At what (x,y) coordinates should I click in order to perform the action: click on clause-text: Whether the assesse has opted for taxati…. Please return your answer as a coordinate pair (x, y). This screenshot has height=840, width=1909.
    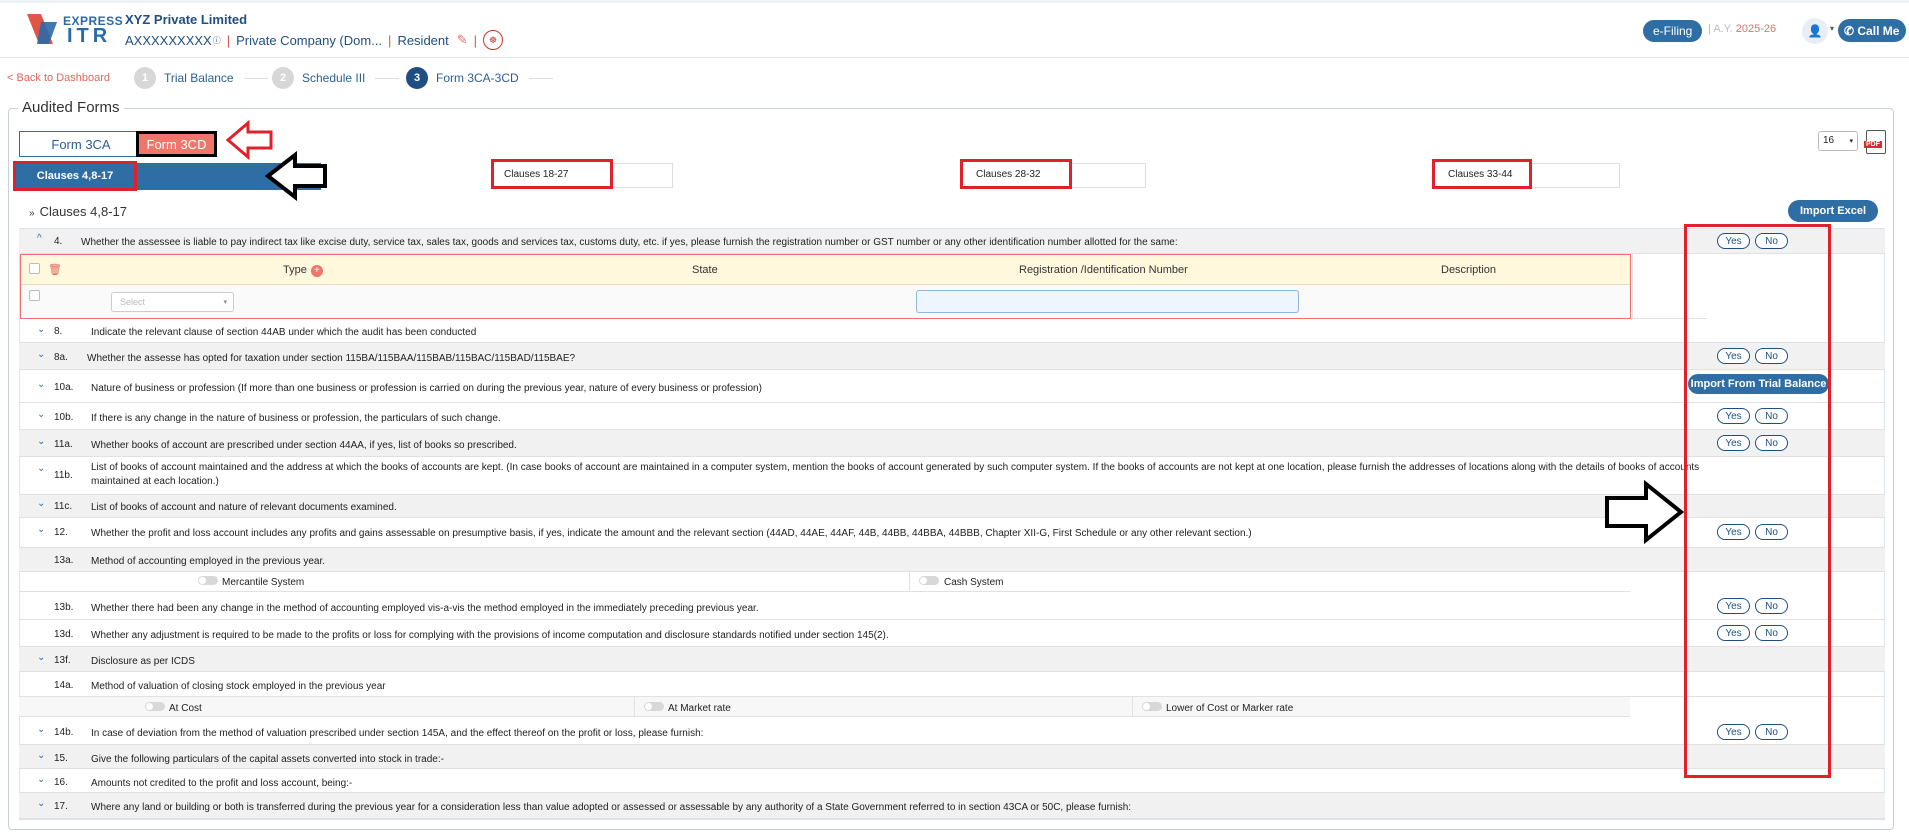
    Looking at the image, I should click on (331, 358).